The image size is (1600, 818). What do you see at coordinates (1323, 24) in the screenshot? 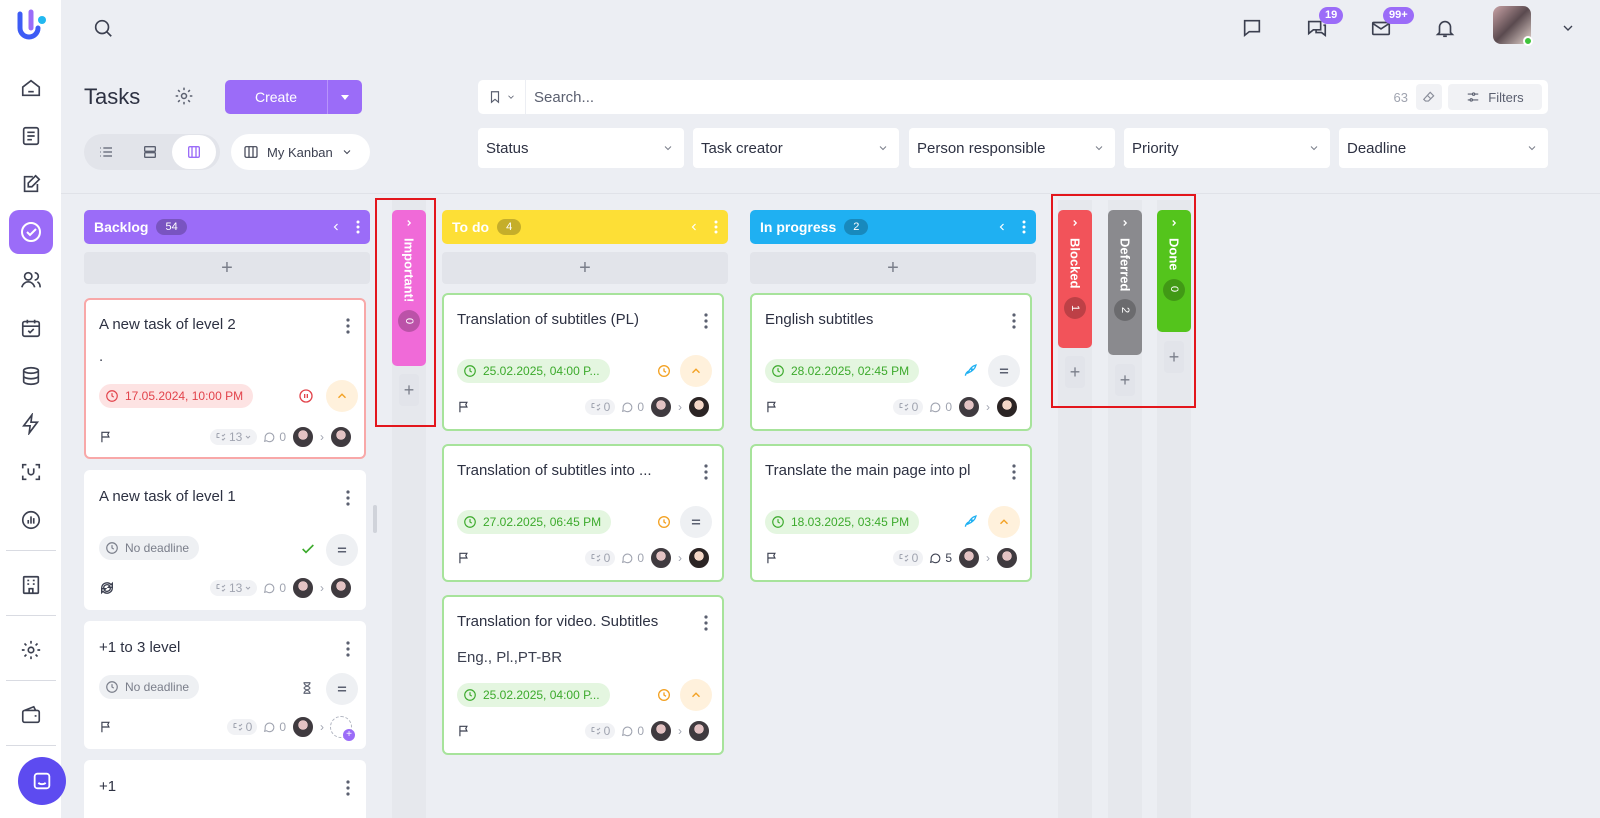
I see `chats-button: 19` at bounding box center [1323, 24].